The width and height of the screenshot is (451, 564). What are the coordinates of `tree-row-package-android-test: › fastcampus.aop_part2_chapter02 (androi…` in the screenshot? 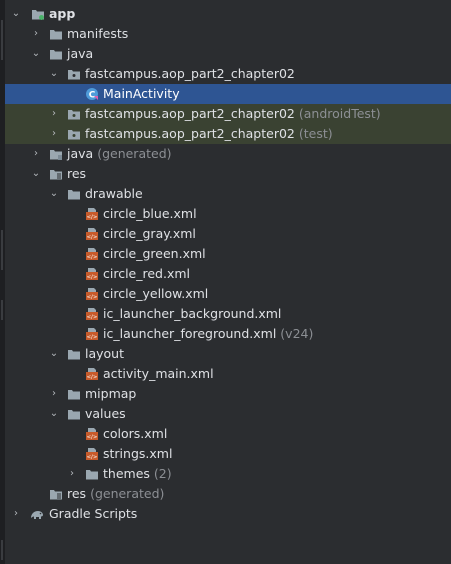 It's located at (228, 114).